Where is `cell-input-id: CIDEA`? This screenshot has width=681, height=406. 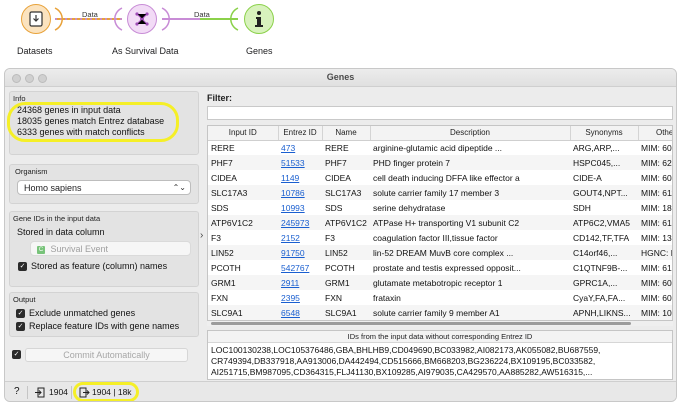 cell-input-id: CIDEA is located at coordinates (224, 177).